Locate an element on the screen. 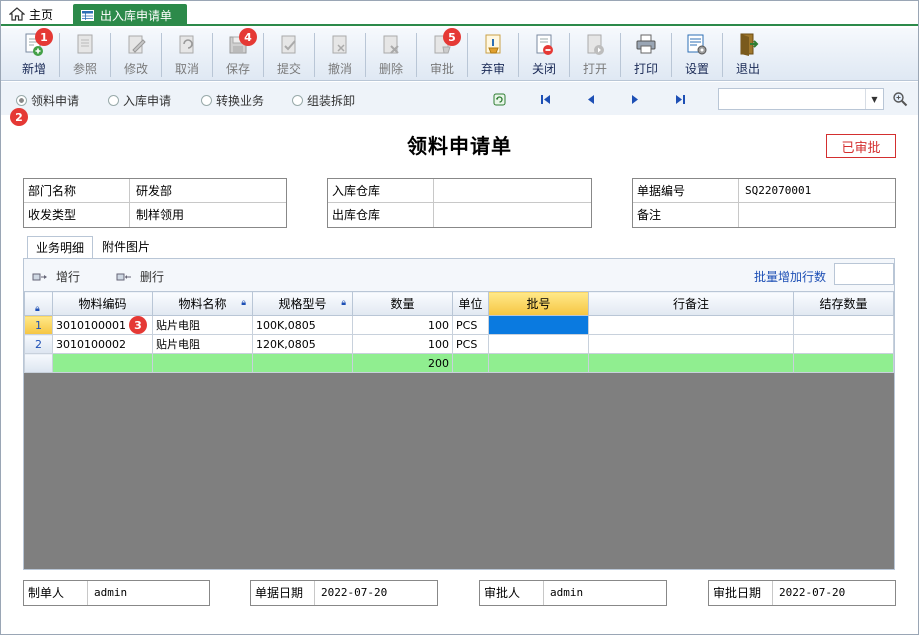  chevron-down-icon: ▼ is located at coordinates (874, 99).